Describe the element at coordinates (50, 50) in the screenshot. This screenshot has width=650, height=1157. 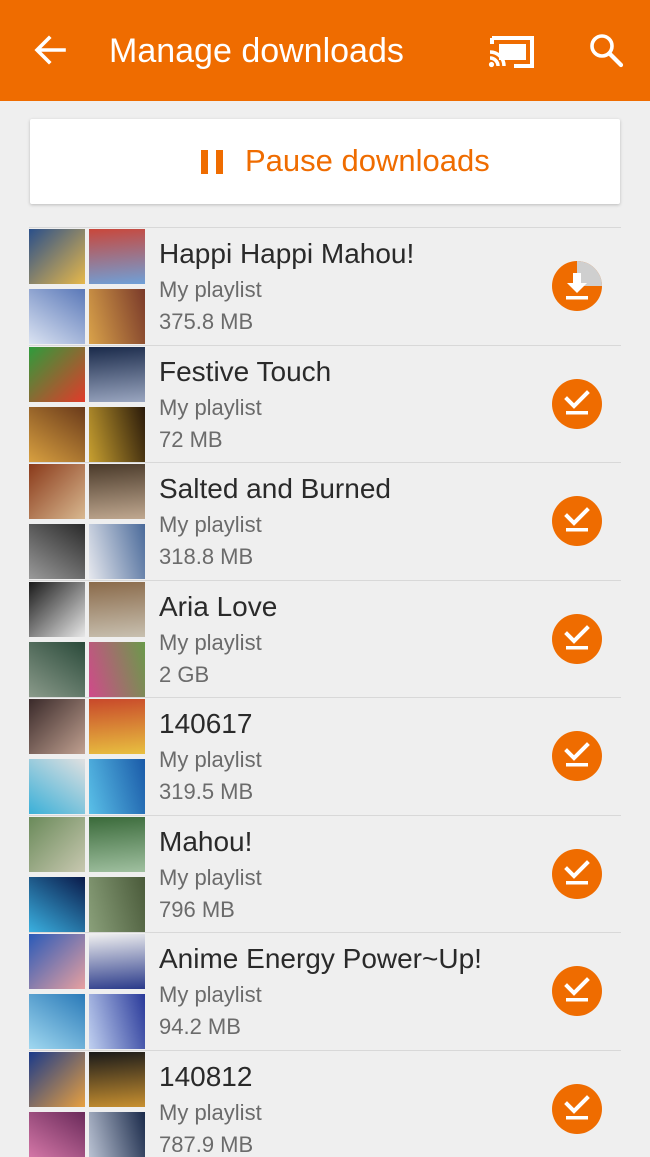
I see `back-arrow-icon` at that location.